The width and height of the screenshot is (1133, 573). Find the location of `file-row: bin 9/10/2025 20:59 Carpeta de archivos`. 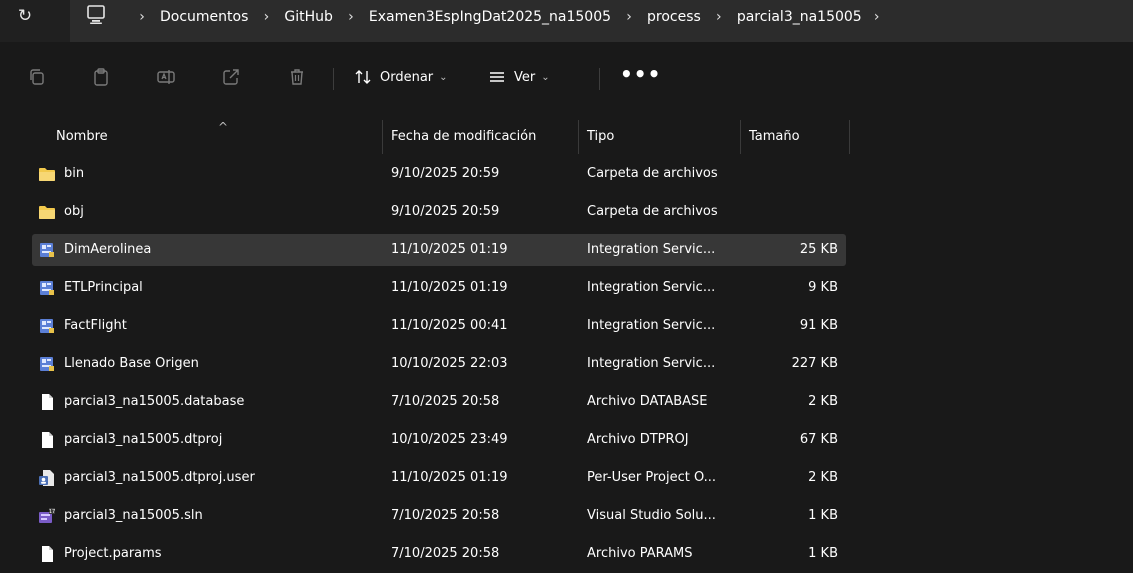

file-row: bin 9/10/2025 20:59 Carpeta de archivos is located at coordinates (439, 174).